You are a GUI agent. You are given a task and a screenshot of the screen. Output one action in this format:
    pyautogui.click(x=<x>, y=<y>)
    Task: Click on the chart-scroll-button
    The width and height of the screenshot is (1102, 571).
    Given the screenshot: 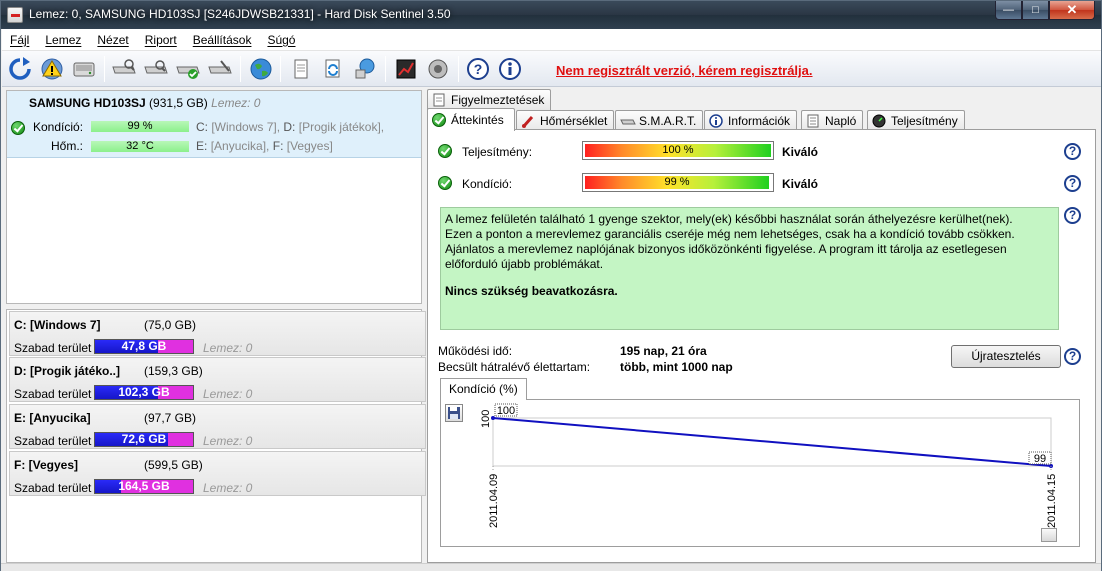 What is the action you would take?
    pyautogui.click(x=1049, y=535)
    